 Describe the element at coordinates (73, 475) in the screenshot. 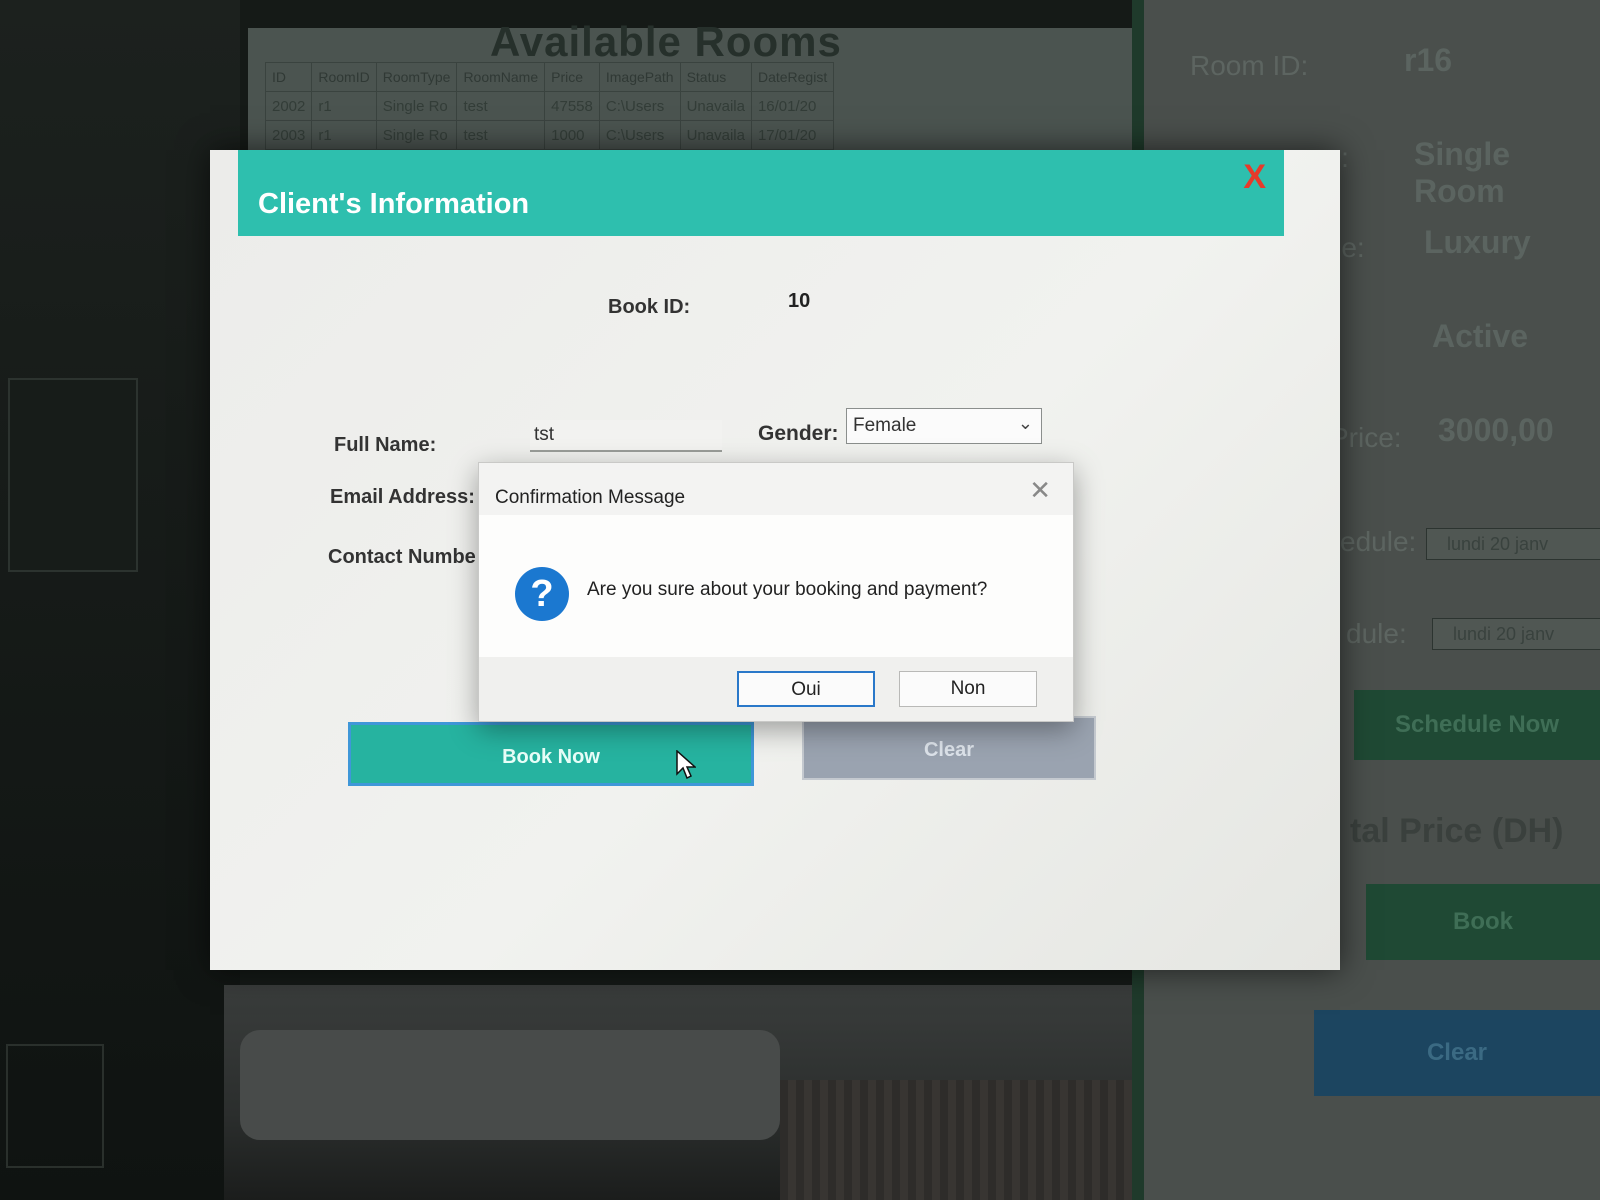

I see `background-left-box` at that location.